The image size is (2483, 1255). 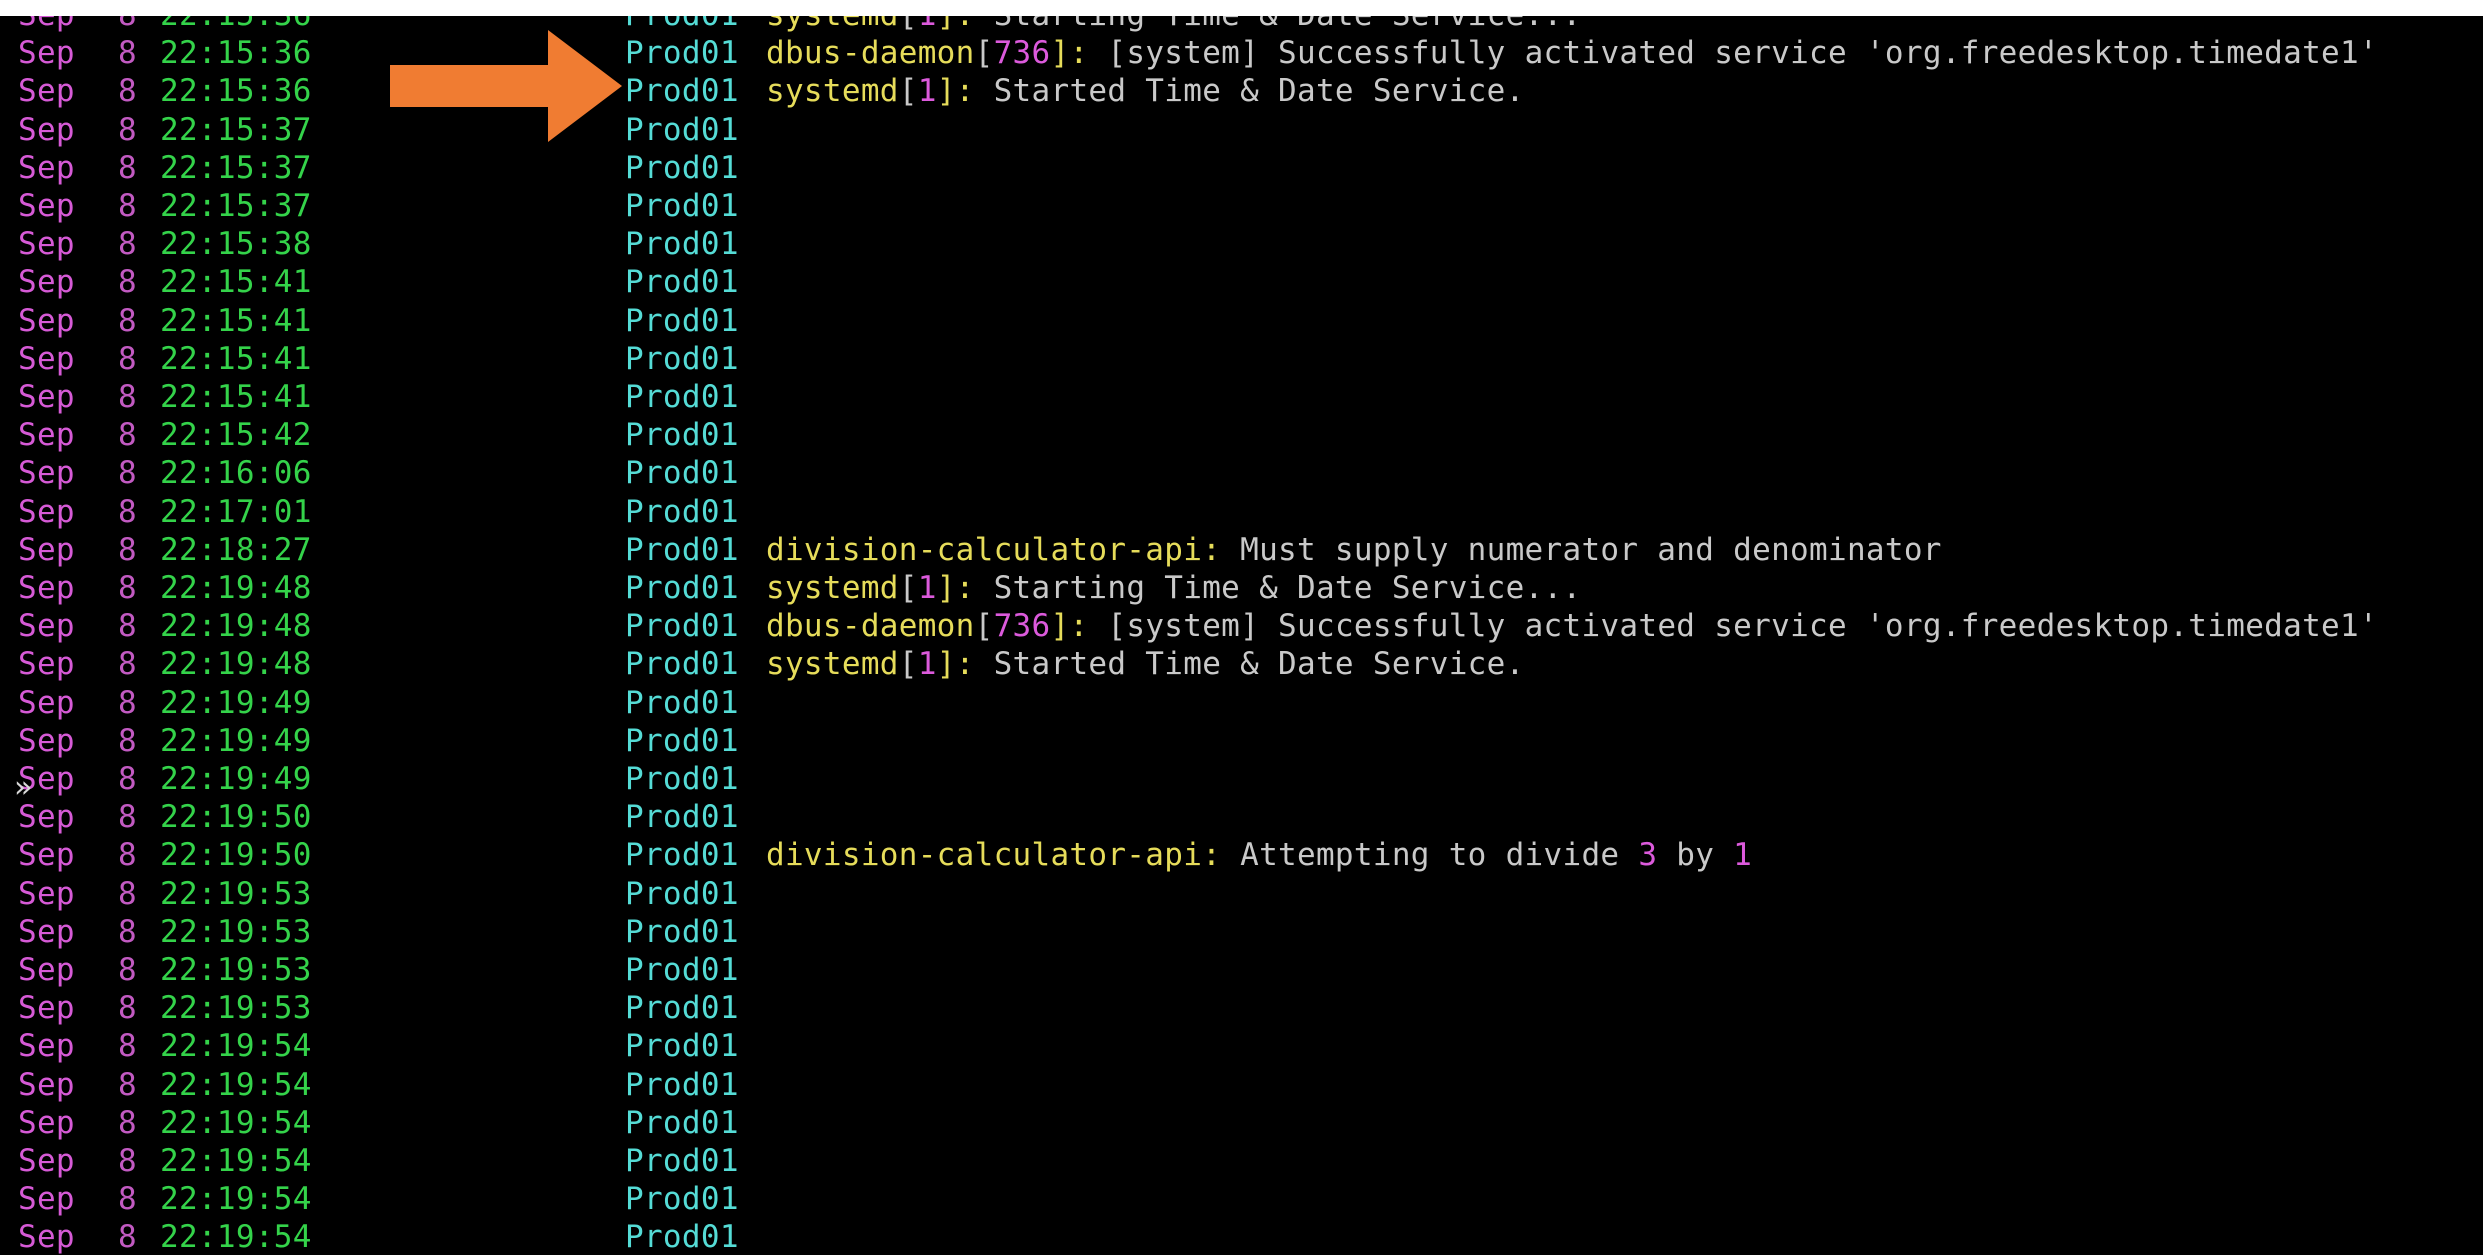 What do you see at coordinates (1249, 91) in the screenshot?
I see `log-message-segment: Started Time & Date Service.` at bounding box center [1249, 91].